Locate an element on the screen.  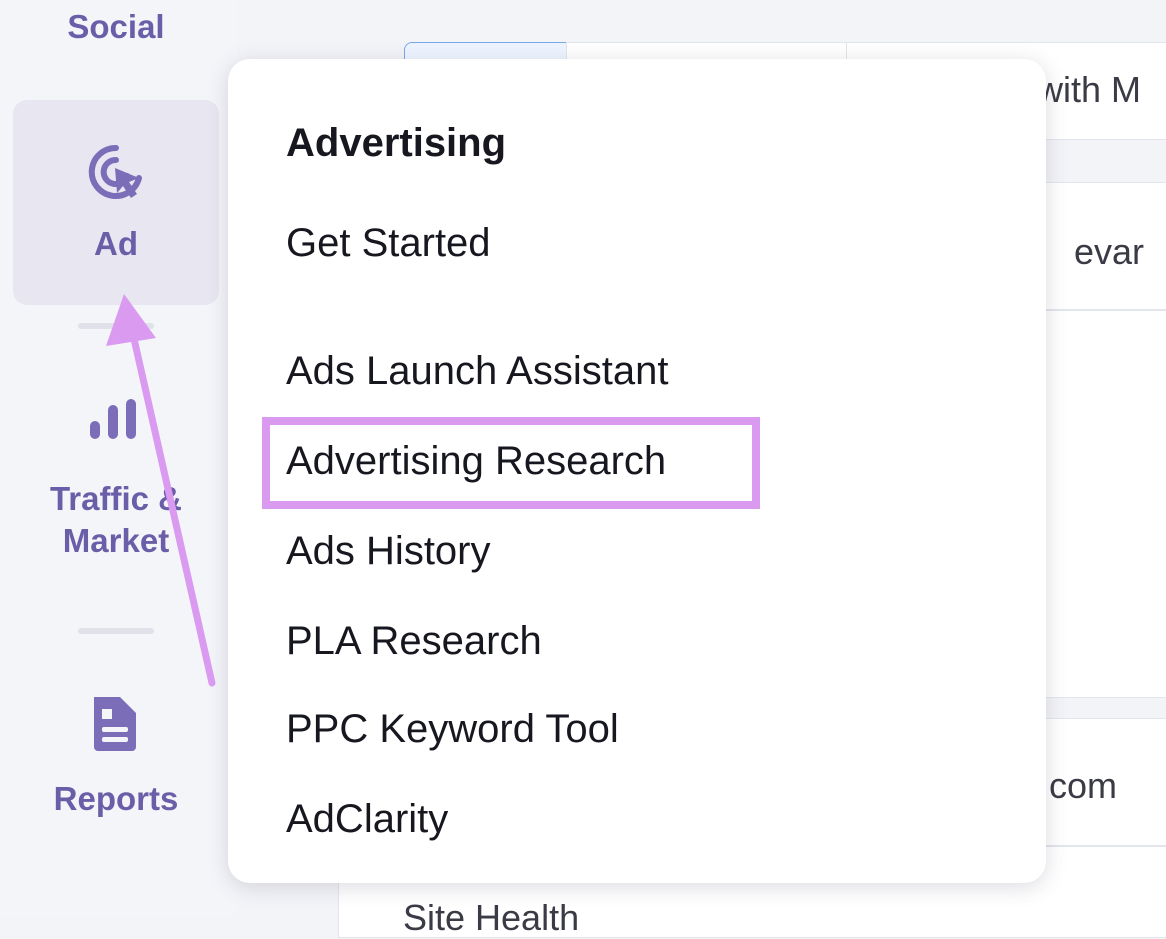
site-health-label: Site Health is located at coordinates (491, 917).